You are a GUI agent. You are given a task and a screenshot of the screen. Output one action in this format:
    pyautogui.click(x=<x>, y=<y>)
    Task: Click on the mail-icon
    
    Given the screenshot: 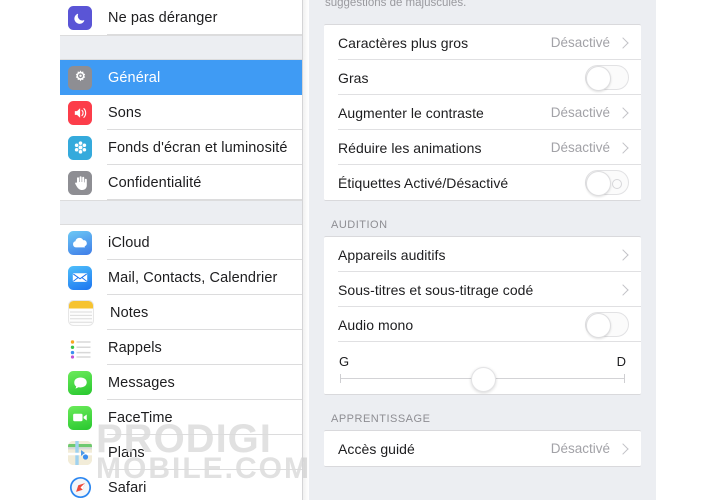 What is the action you would take?
    pyautogui.click(x=80, y=277)
    